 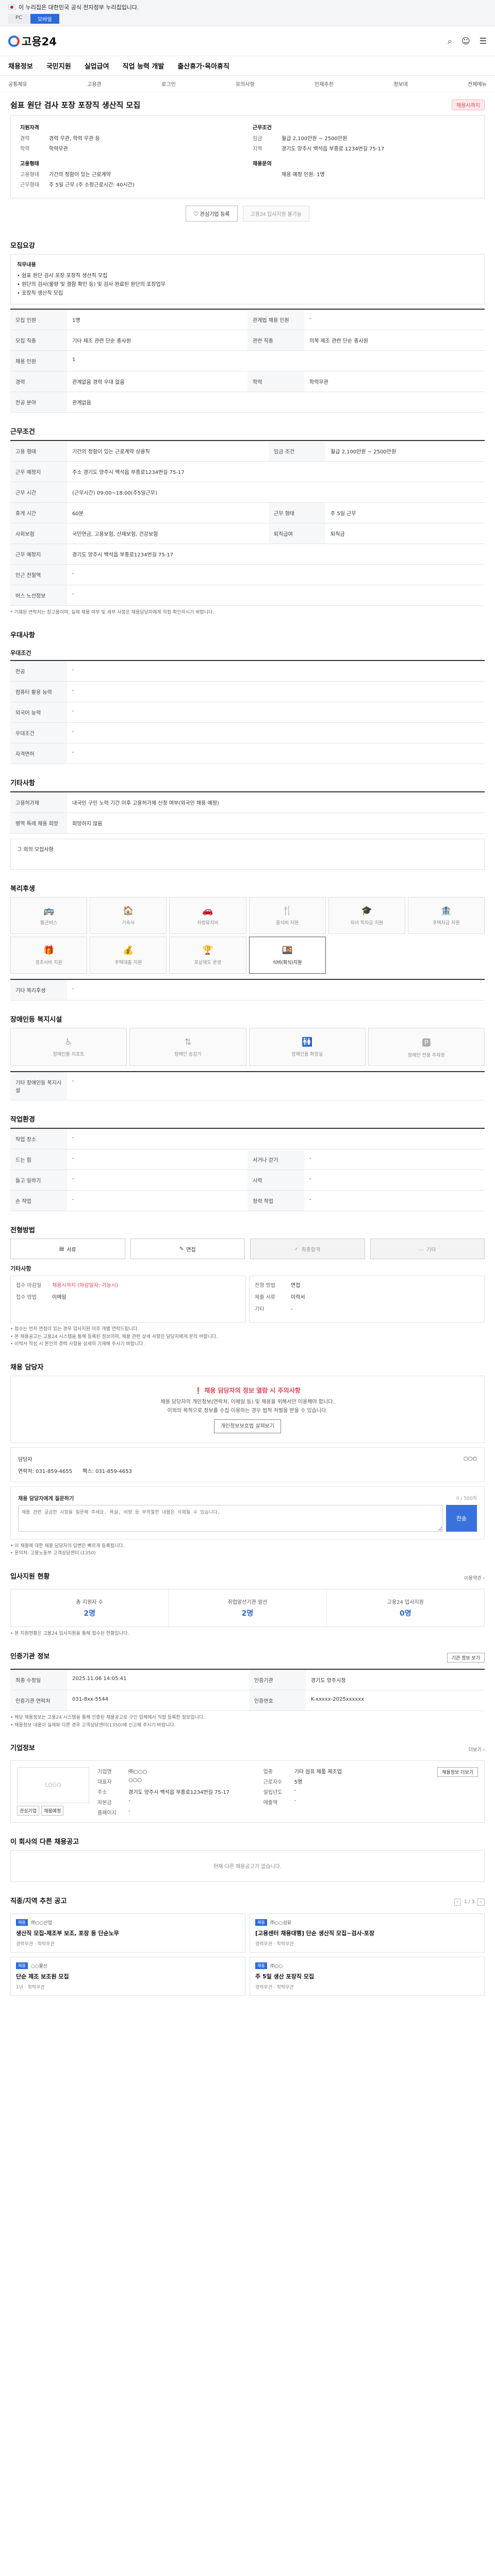 What do you see at coordinates (247, 1859) in the screenshot?
I see `other-jobs-section: 이 회사의 다른 채용공고 현재 다른 채용공고가 없습니다.` at bounding box center [247, 1859].